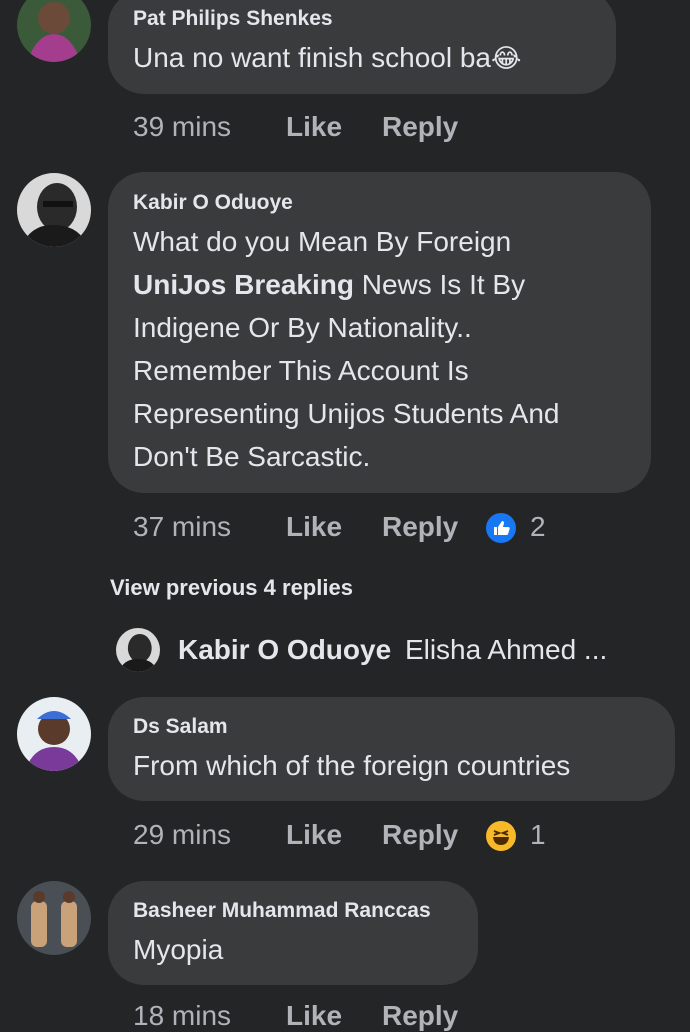 The width and height of the screenshot is (690, 1032). What do you see at coordinates (282, 911) in the screenshot?
I see `comment-author: Basheer Muhammad Ranccas` at bounding box center [282, 911].